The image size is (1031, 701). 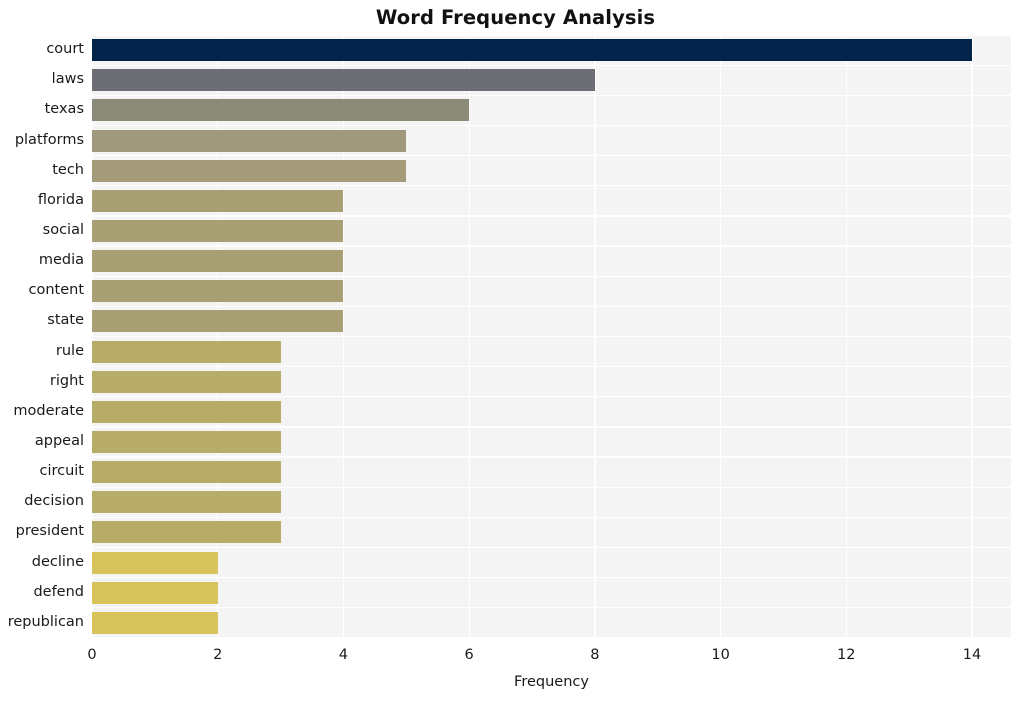 What do you see at coordinates (155, 562) in the screenshot?
I see `bar-decline` at bounding box center [155, 562].